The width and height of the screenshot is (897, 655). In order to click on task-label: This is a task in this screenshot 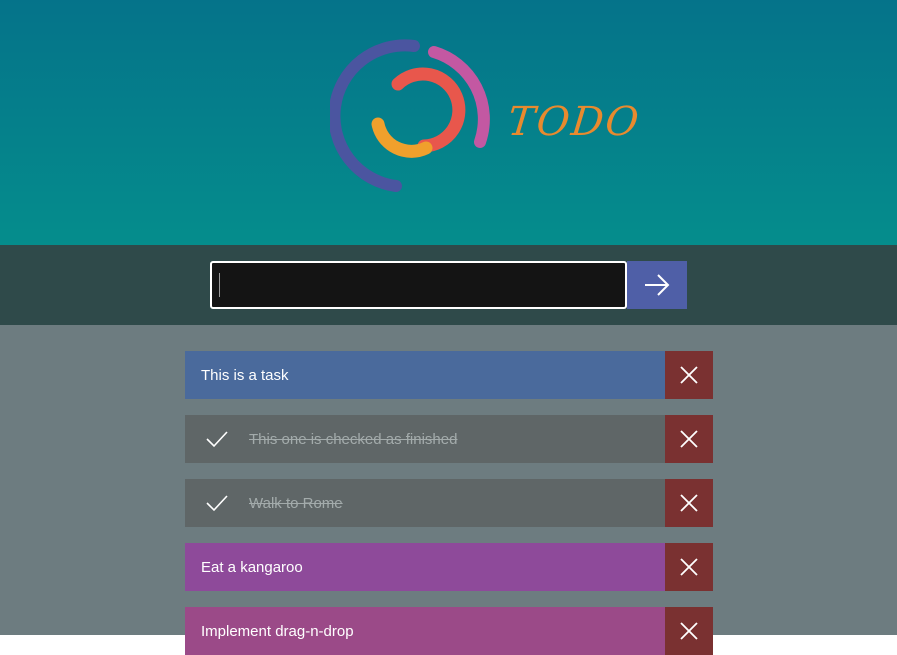, I will do `click(245, 375)`.